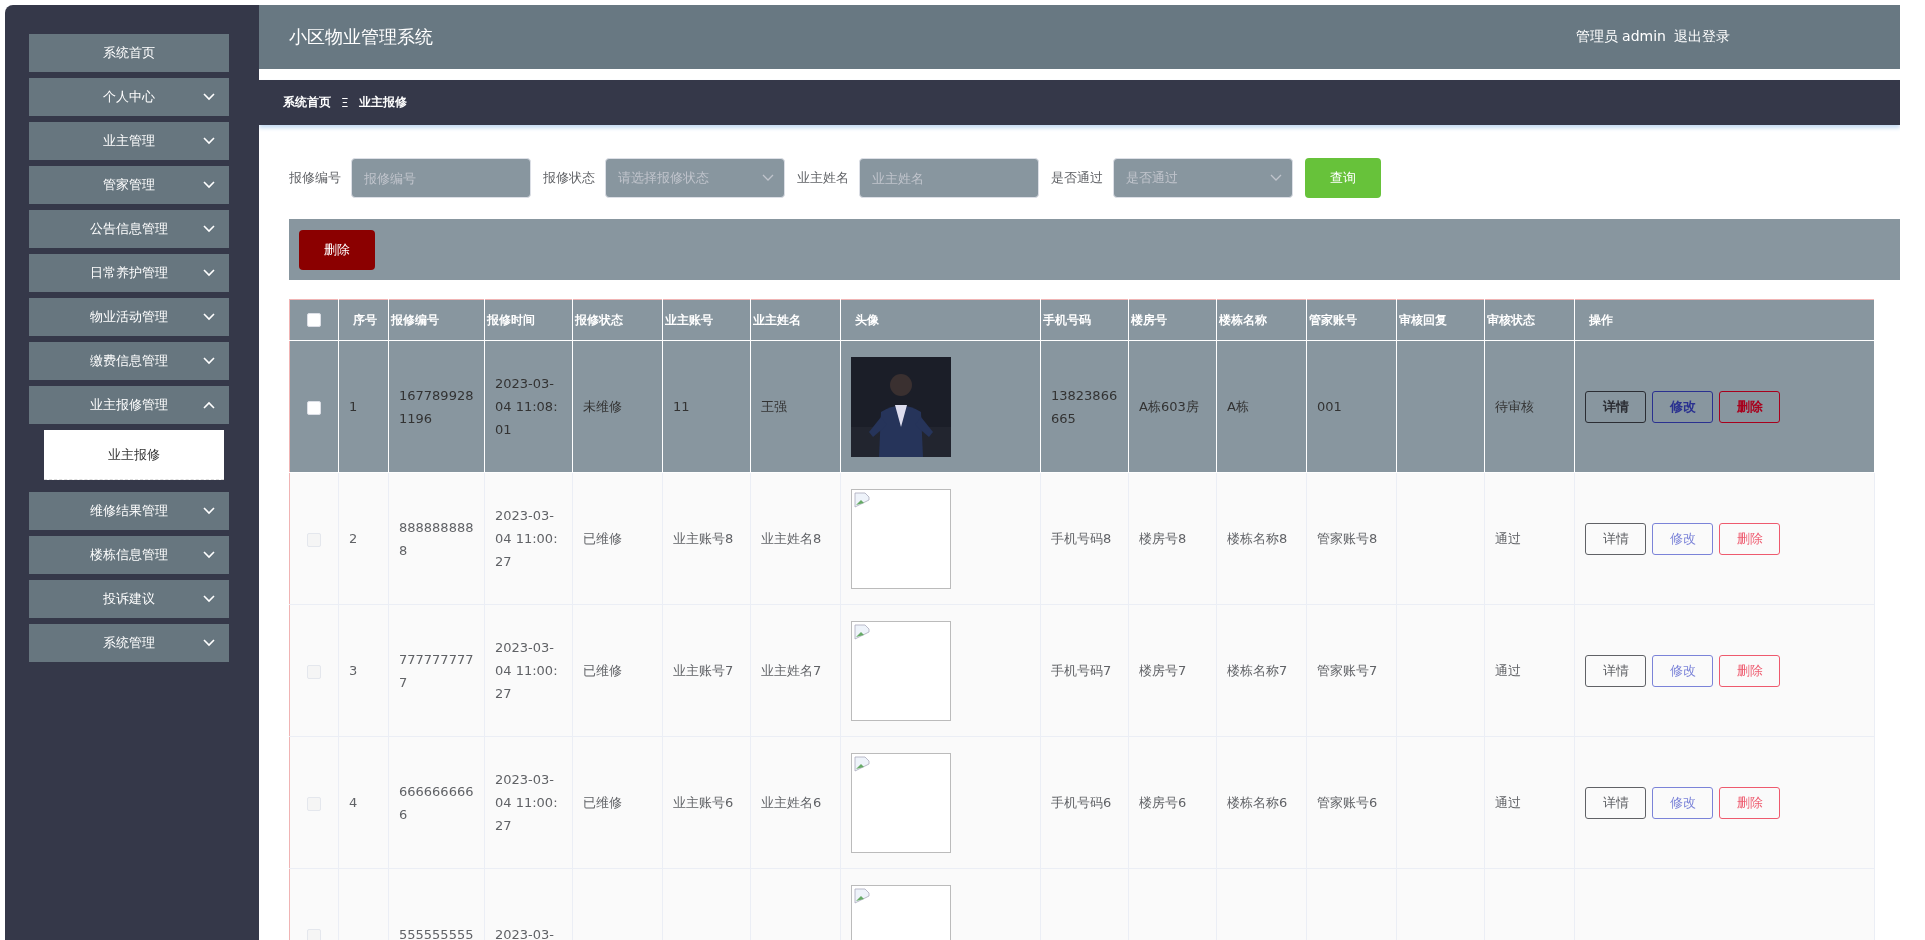 This screenshot has width=1925, height=940. Describe the element at coordinates (791, 802) in the screenshot. I see `owner-name: 业主姓名6` at that location.